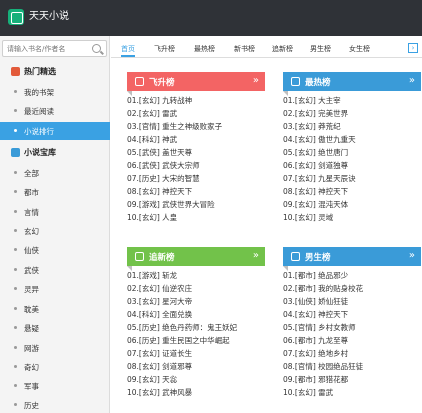 This screenshot has width=422, height=413. Describe the element at coordinates (196, 353) in the screenshot. I see `list-item: 07.[玄幻] 证道长生` at that location.